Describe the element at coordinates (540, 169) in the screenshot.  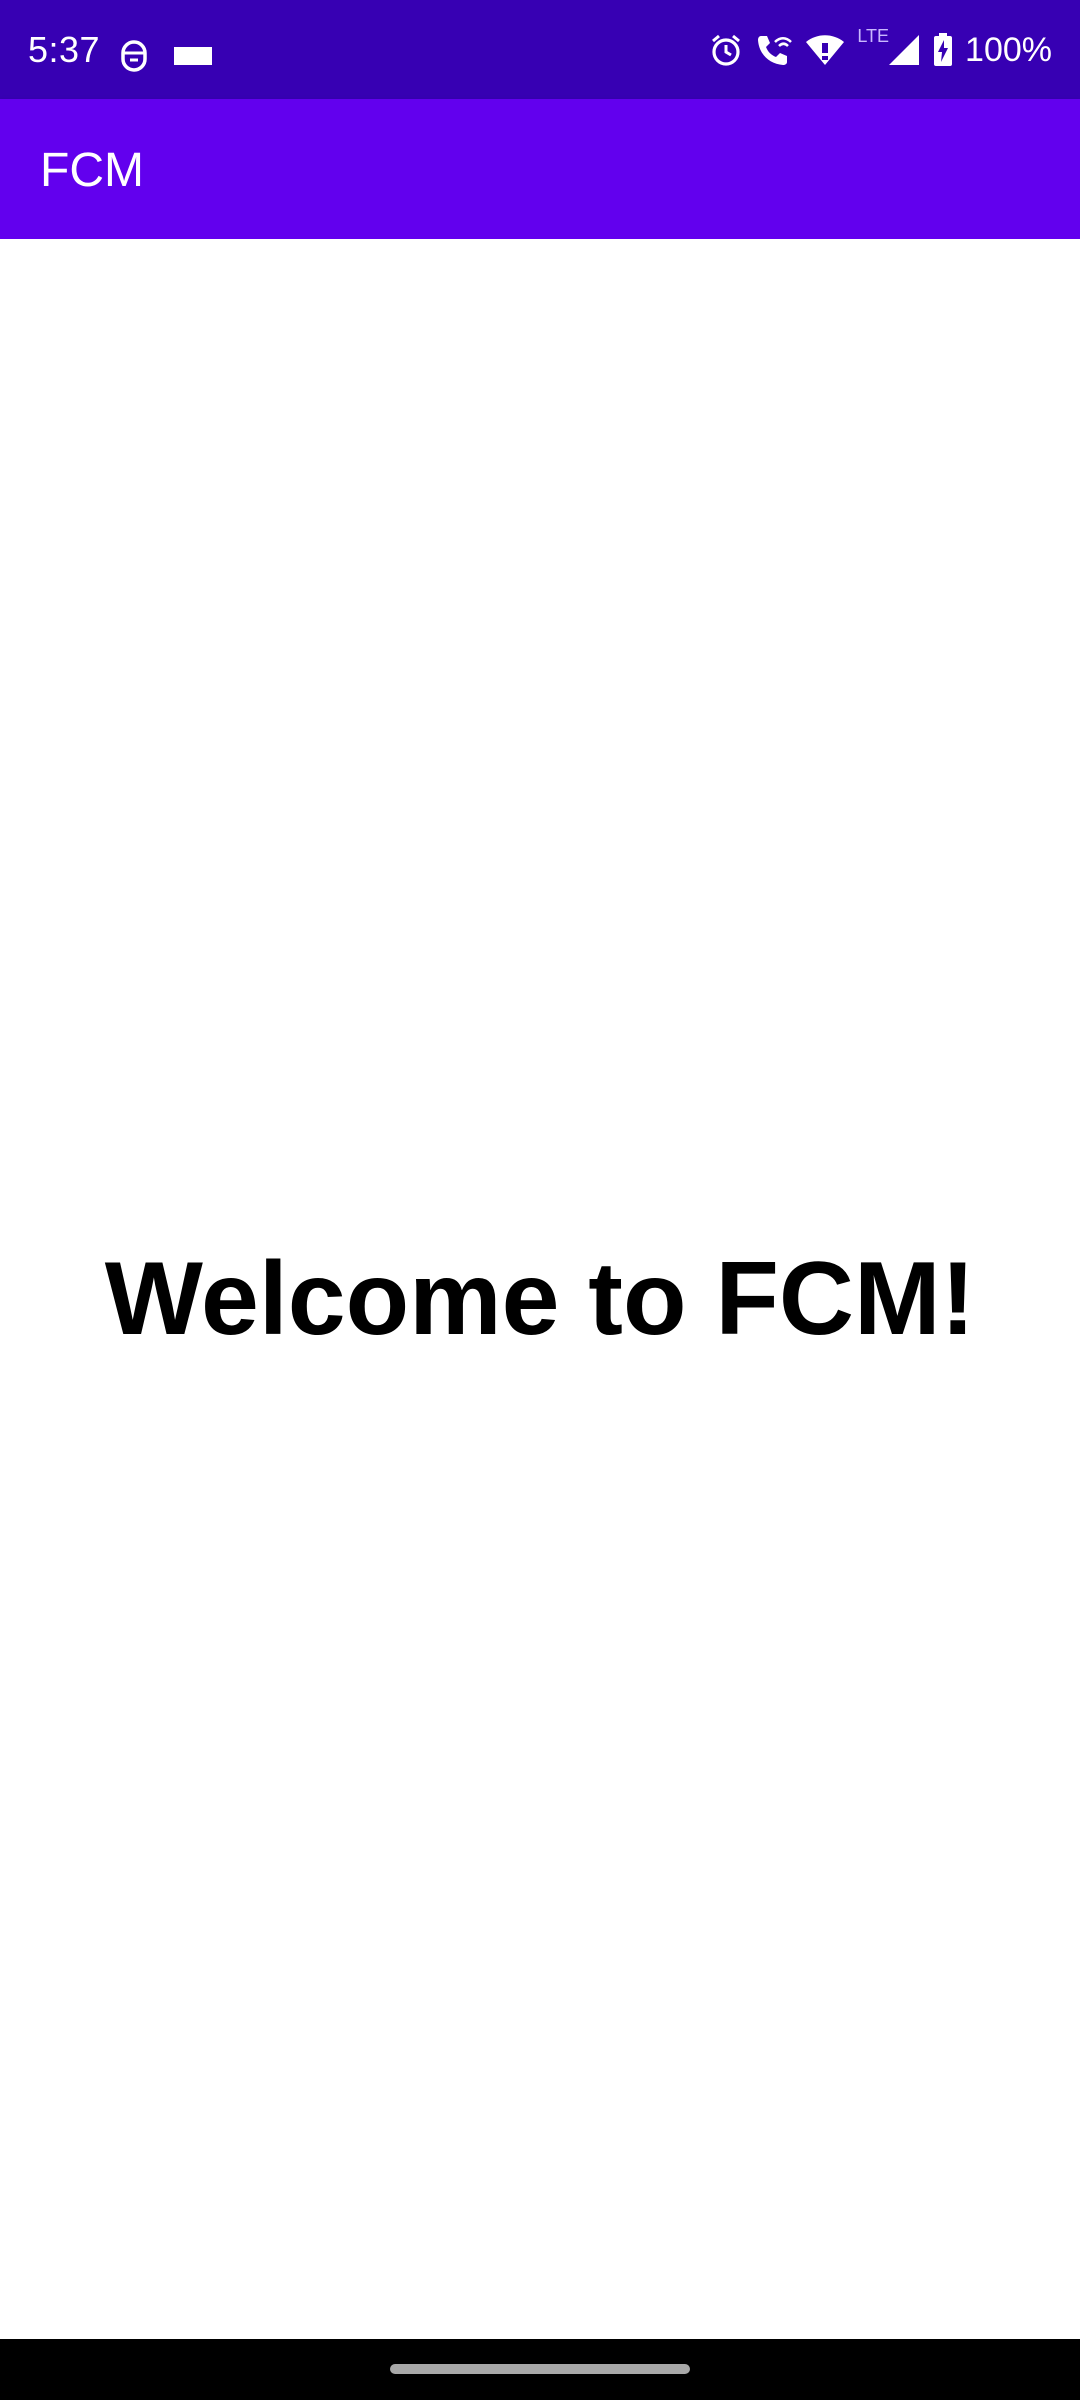
I see `app-bar: FCM` at that location.